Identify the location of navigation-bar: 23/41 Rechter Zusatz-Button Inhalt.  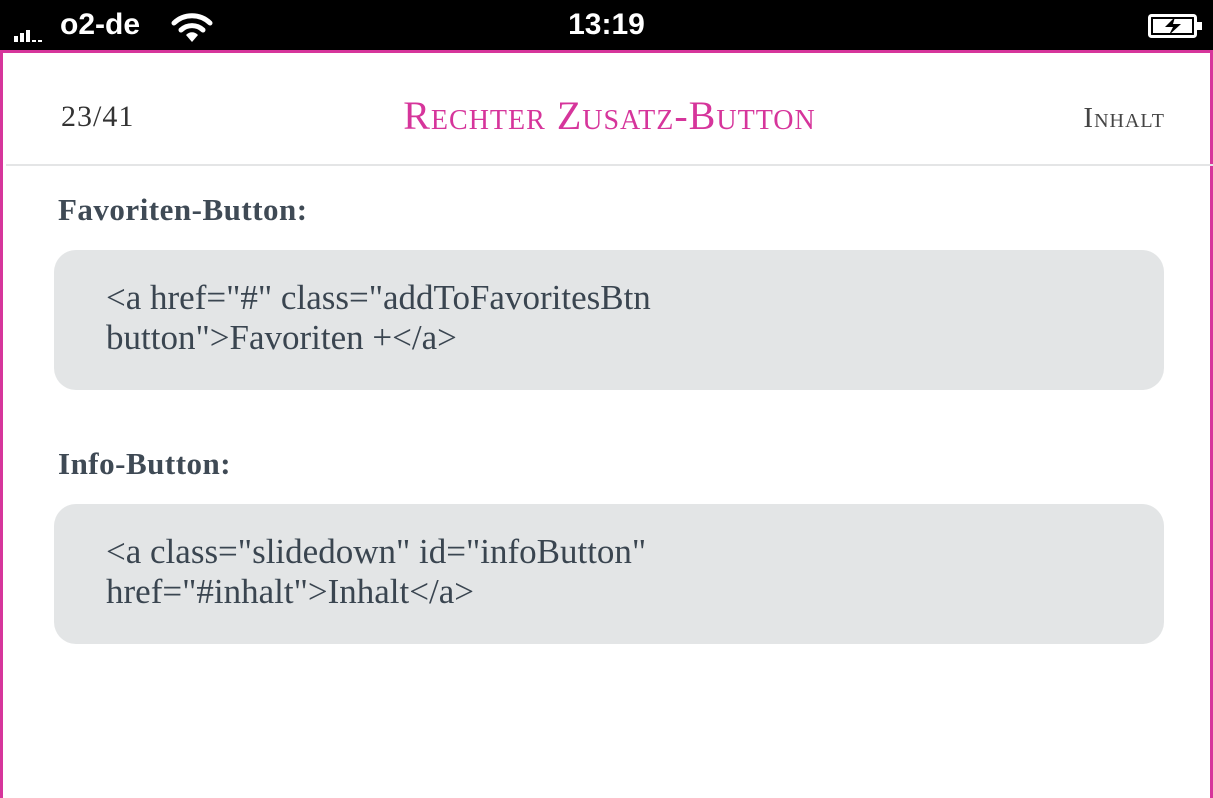
(609, 111).